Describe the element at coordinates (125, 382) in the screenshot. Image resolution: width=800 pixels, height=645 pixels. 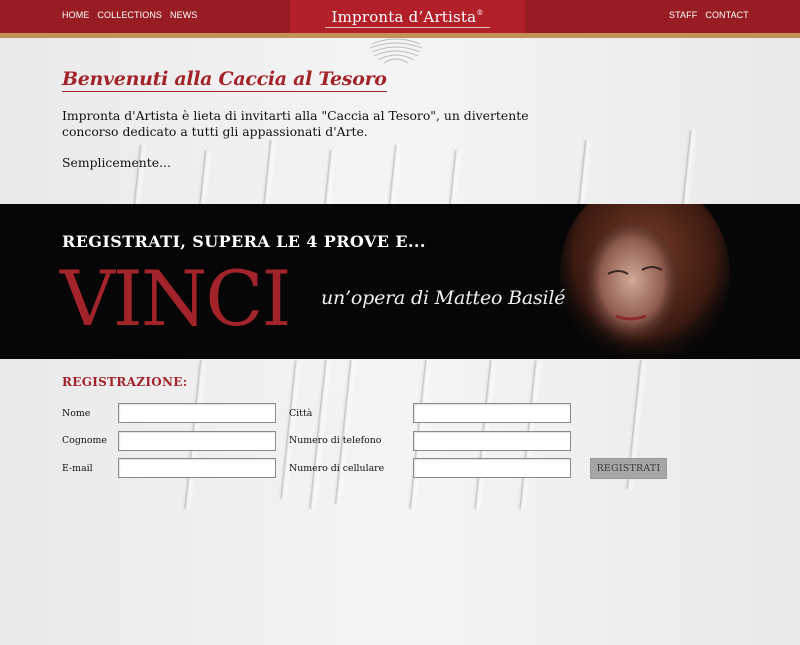
I see `registration-title: REGISTRAZIONE:` at that location.